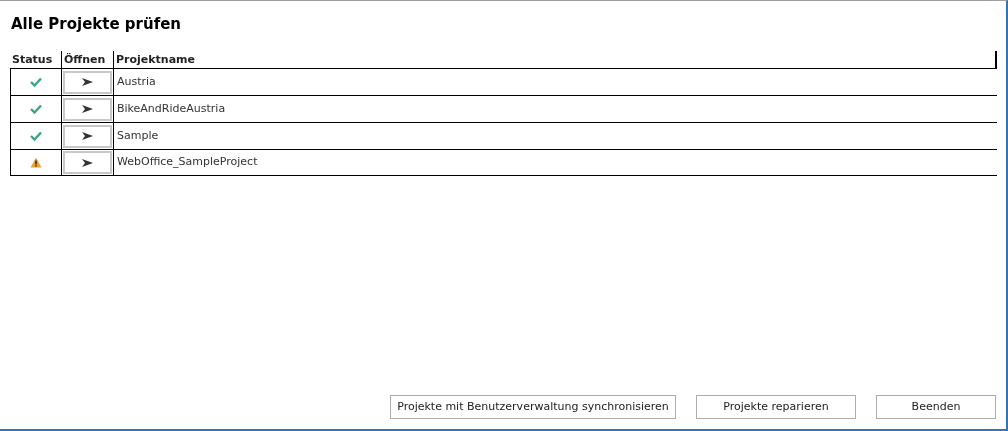 This screenshot has height=431, width=1008. I want to click on project-name: WebOffice_SampleProject, so click(187, 162).